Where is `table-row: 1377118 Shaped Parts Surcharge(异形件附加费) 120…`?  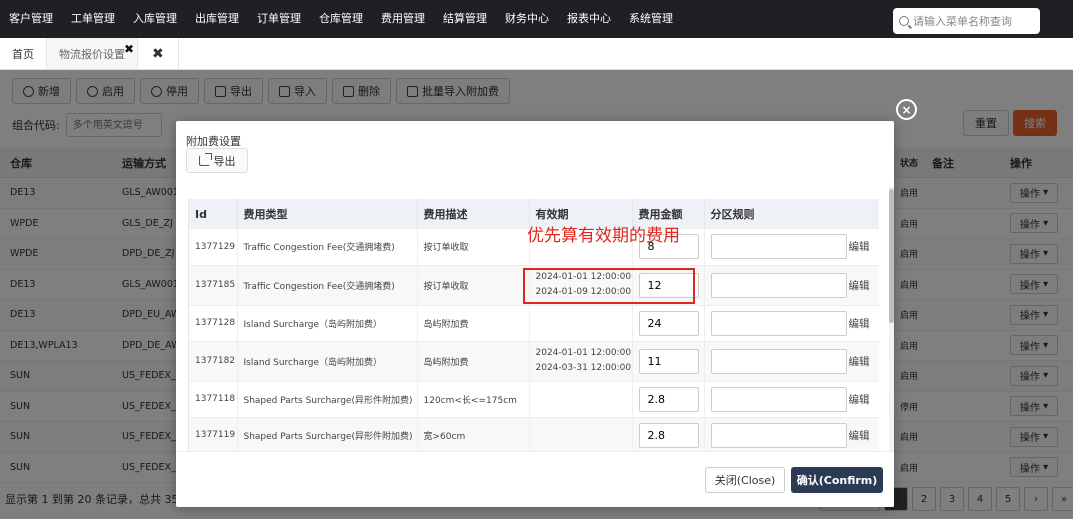
table-row: 1377118 Shaped Parts Surcharge(异形件附加费) 120… is located at coordinates (534, 399).